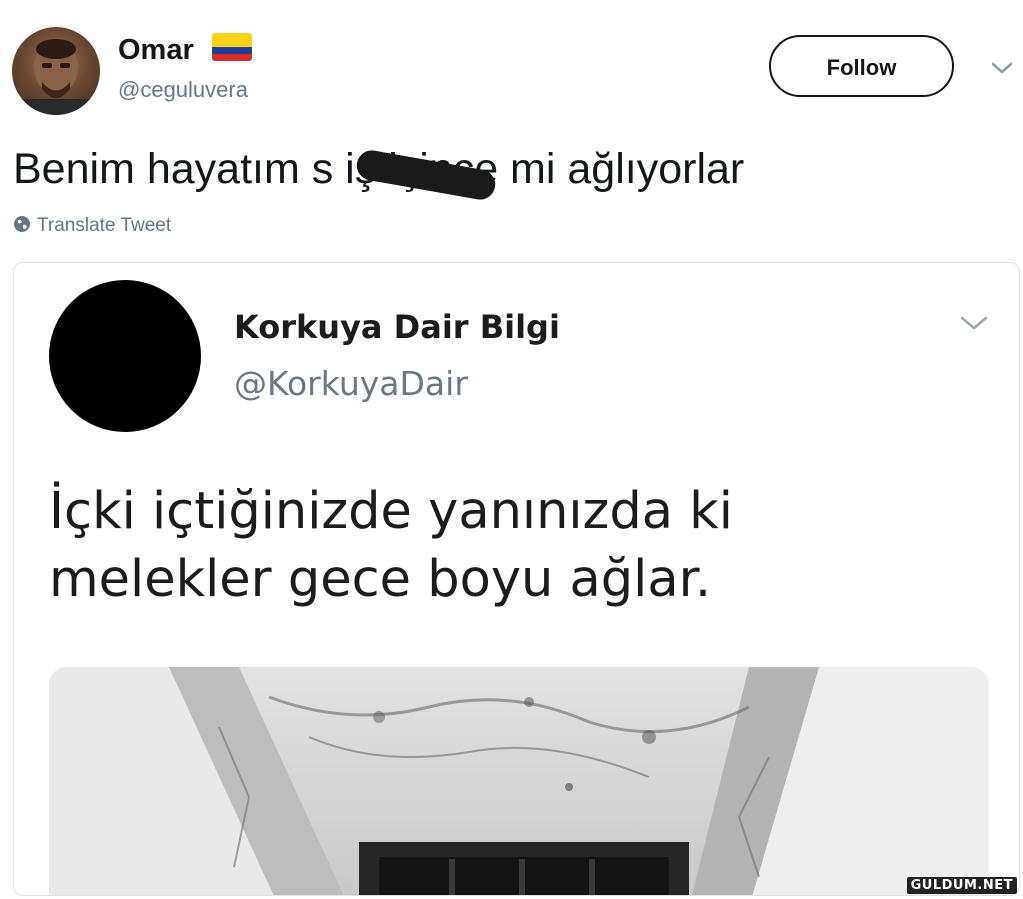  What do you see at coordinates (22, 224) in the screenshot?
I see `globe-icon` at bounding box center [22, 224].